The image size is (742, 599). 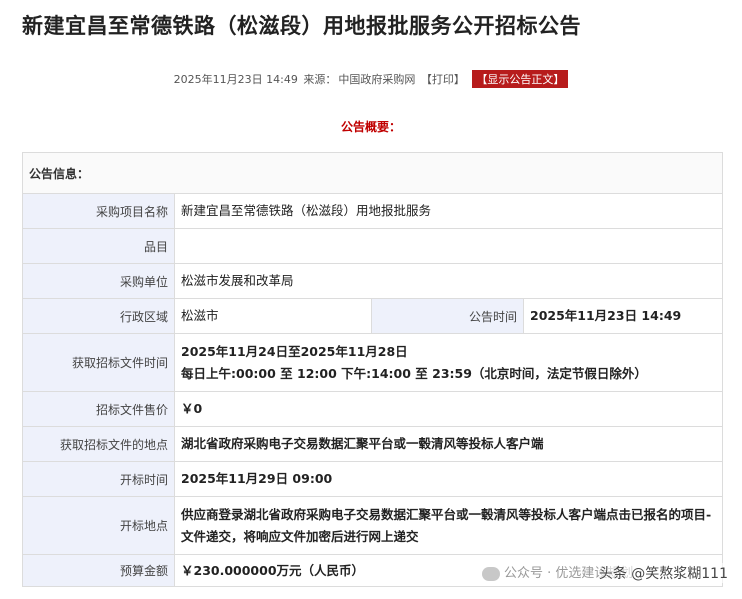 I want to click on toutiao-watermark: 头条 @笑熬浆糊111, so click(x=663, y=573).